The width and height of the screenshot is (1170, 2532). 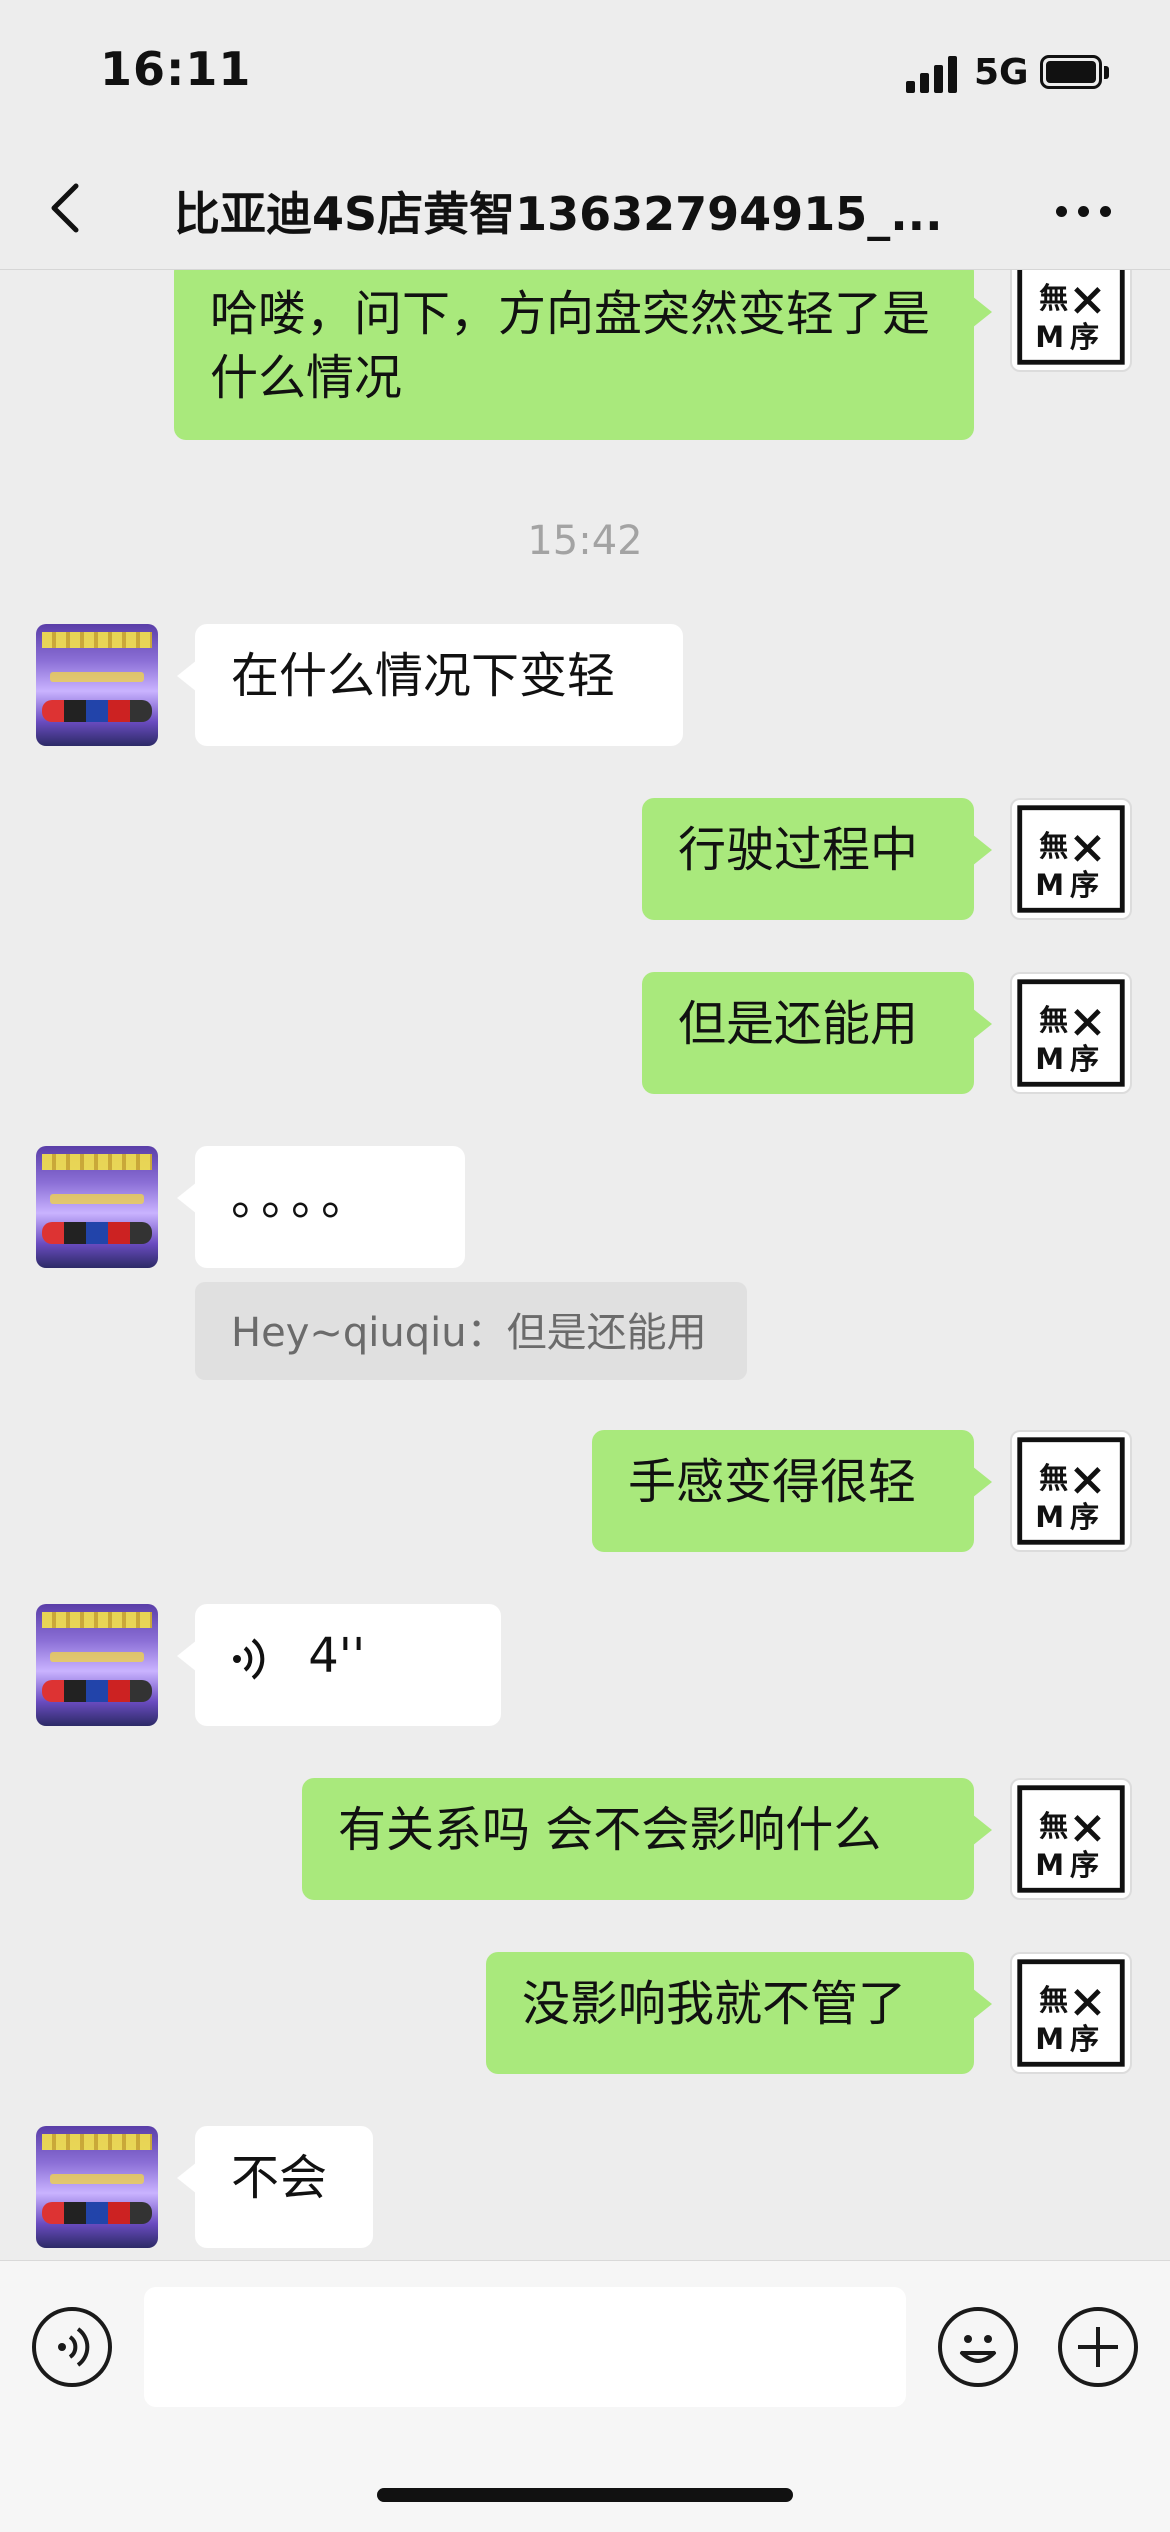 What do you see at coordinates (1075, 73) in the screenshot?
I see `battery-icon` at bounding box center [1075, 73].